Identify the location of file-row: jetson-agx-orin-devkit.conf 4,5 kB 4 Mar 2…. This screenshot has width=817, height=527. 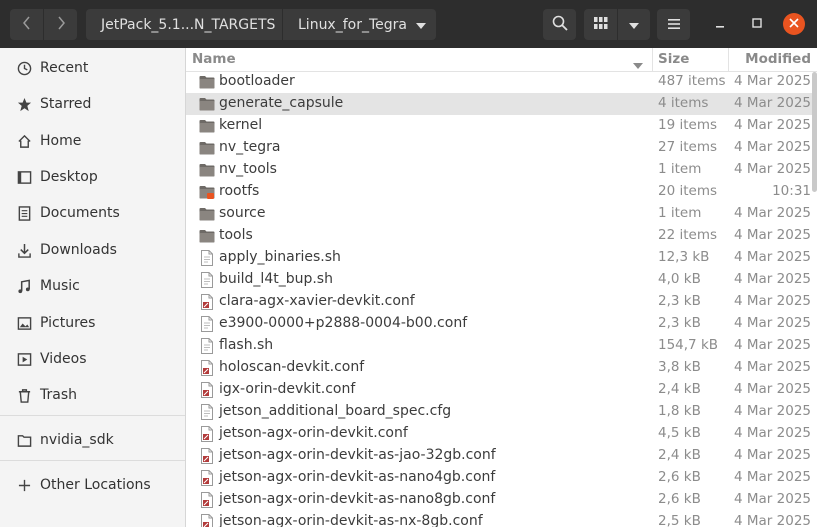
(501, 434).